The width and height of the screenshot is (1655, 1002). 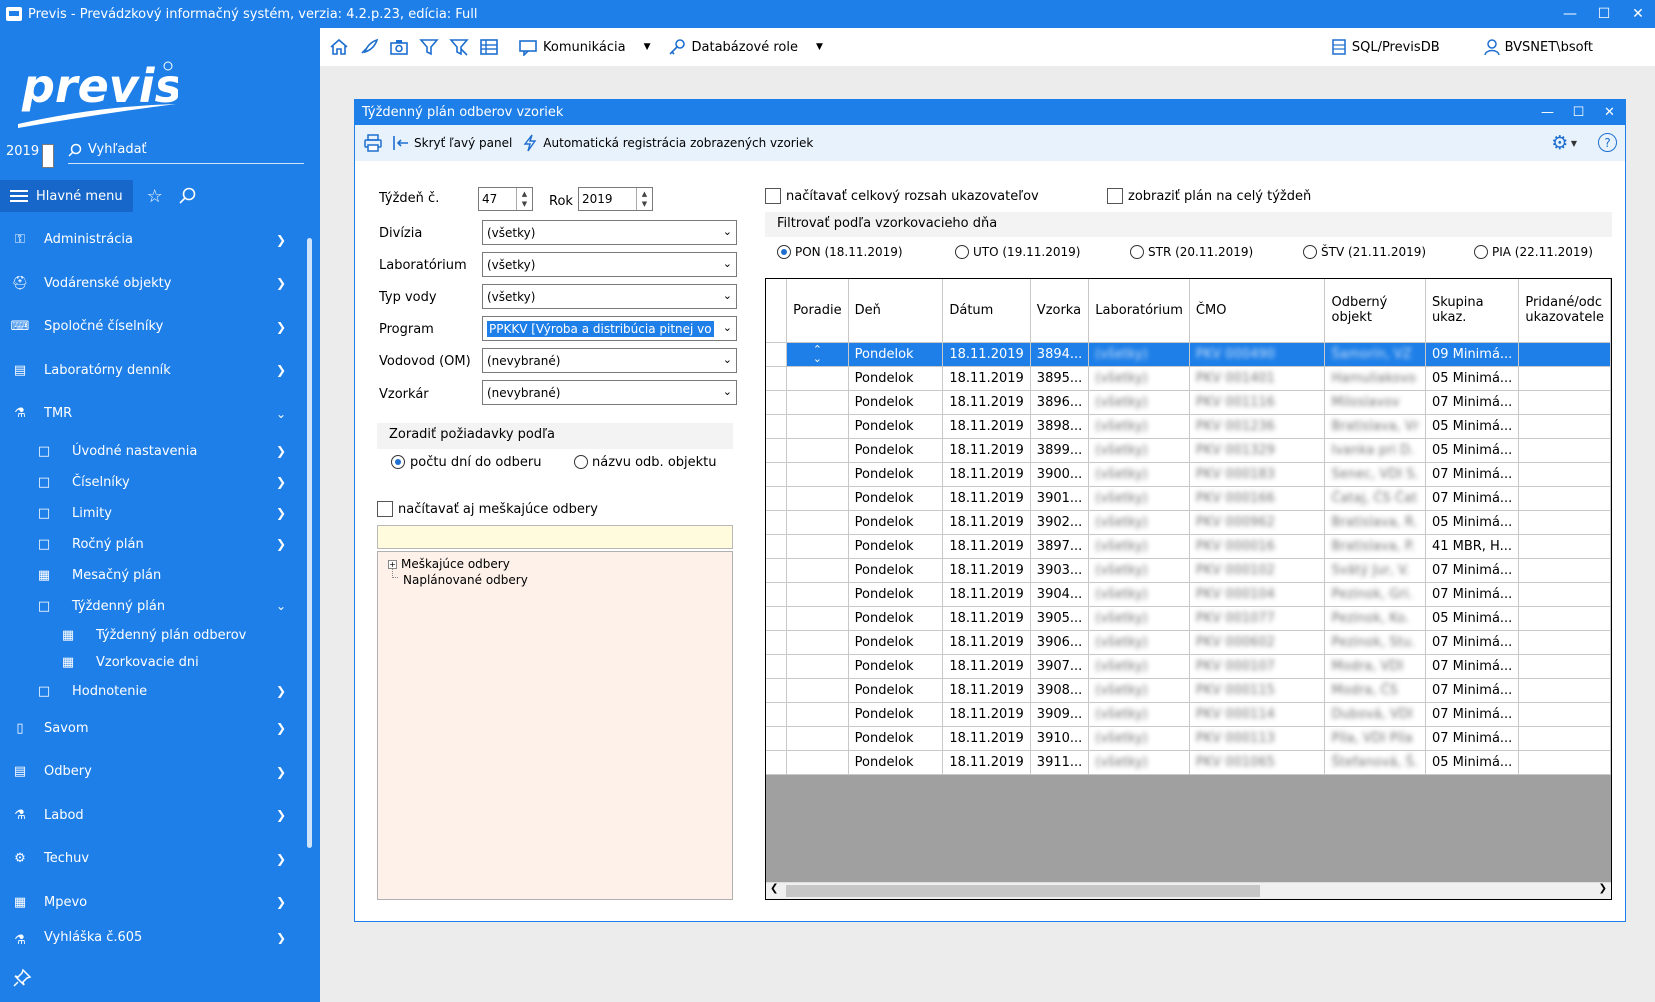 I want to click on col-odberny-objekt: Odberný objekt, so click(x=1375, y=311).